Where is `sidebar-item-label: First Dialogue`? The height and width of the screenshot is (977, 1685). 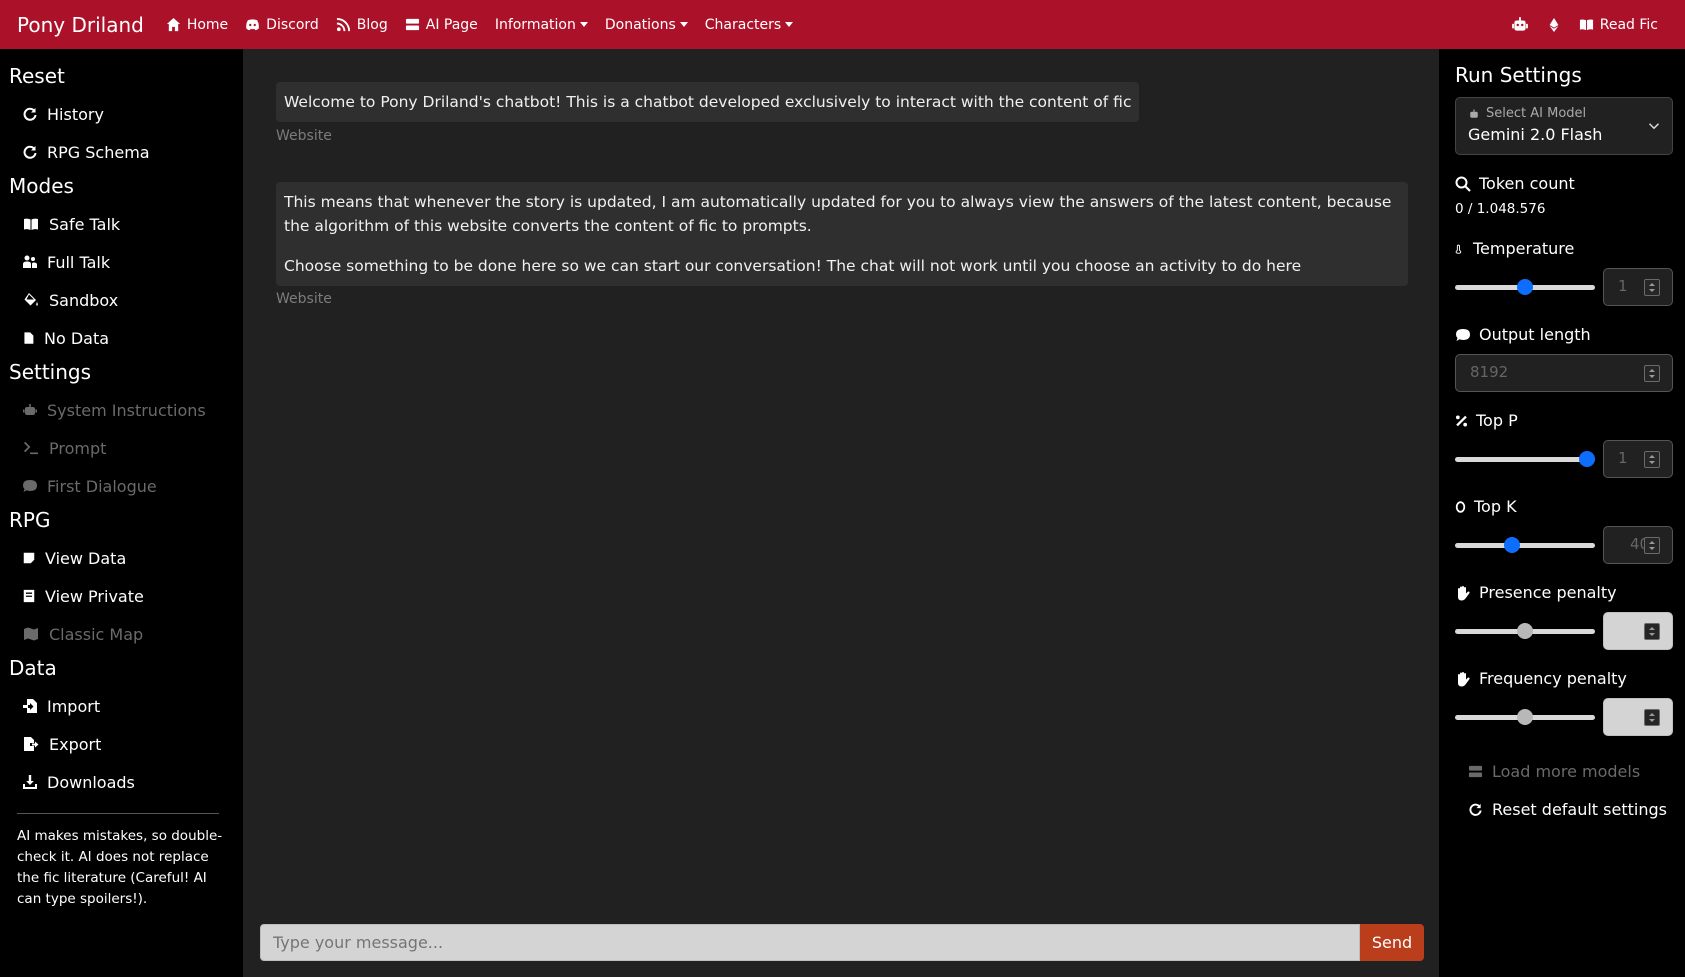
sidebar-item-label: First Dialogue is located at coordinates (102, 486).